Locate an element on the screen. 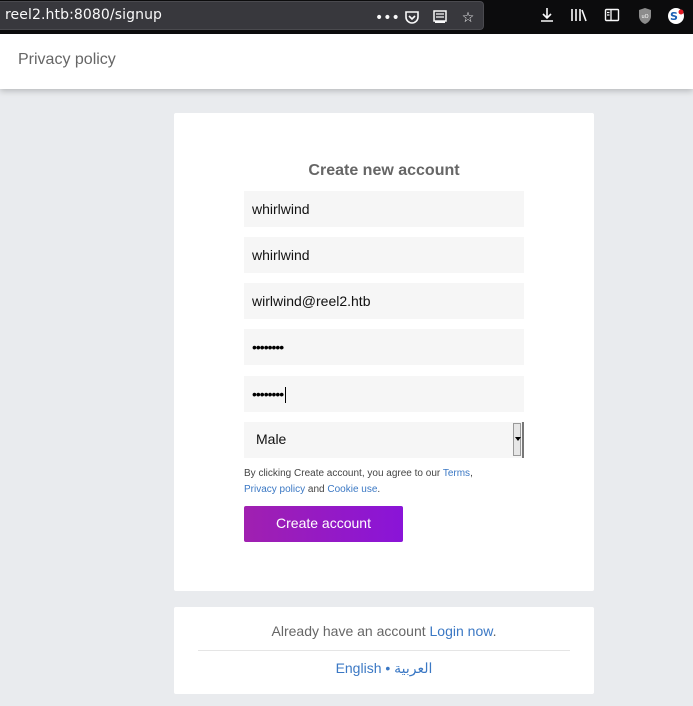 This screenshot has height=706, width=693. last-name-field is located at coordinates (384, 255).